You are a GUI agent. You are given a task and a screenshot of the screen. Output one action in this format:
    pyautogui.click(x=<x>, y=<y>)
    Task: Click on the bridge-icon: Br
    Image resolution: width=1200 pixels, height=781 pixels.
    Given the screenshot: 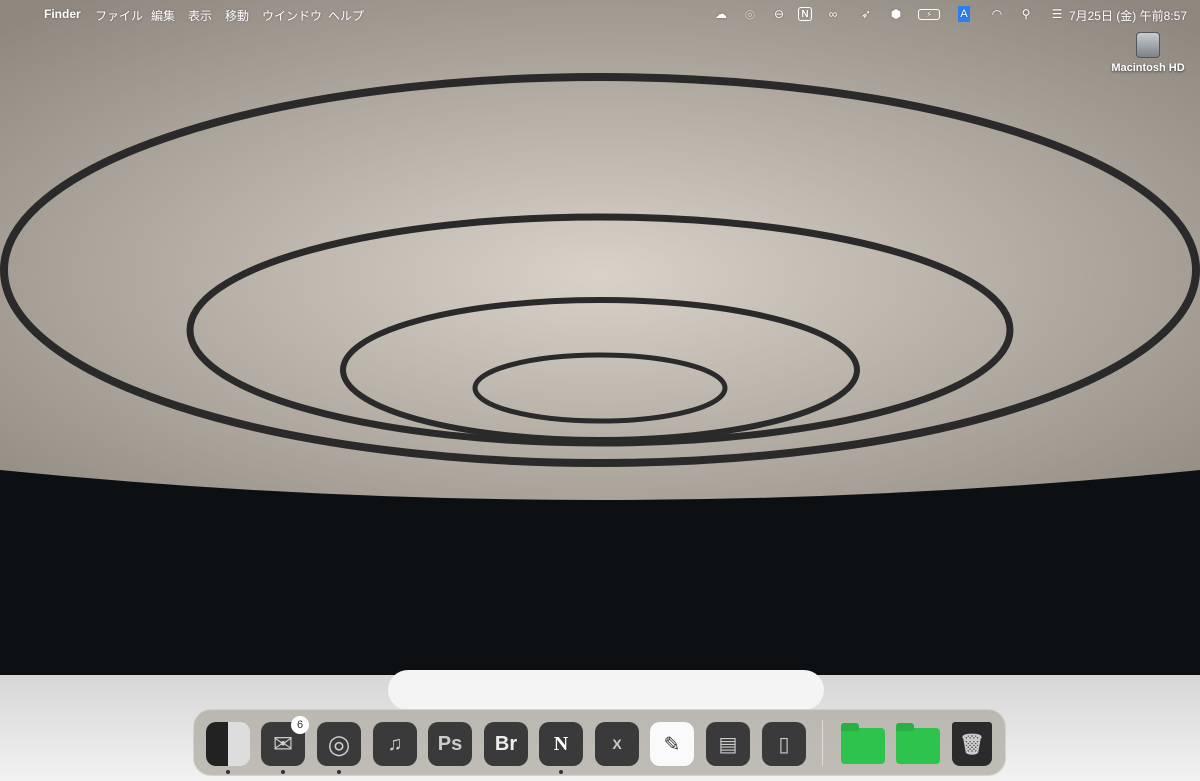 What is the action you would take?
    pyautogui.click(x=506, y=743)
    